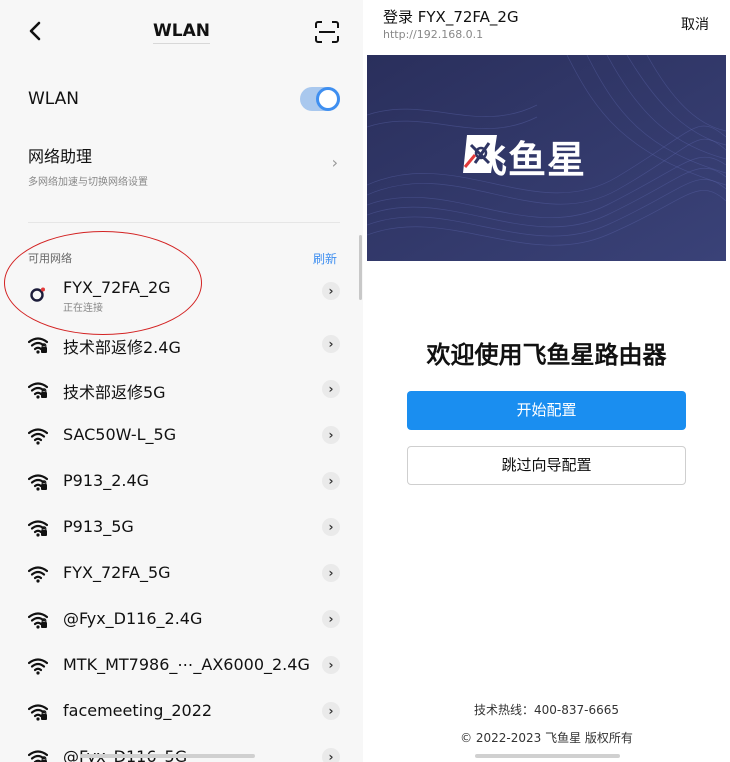 This screenshot has width=730, height=762. I want to click on network-item: facemeeting_2022 ›, so click(183, 714).